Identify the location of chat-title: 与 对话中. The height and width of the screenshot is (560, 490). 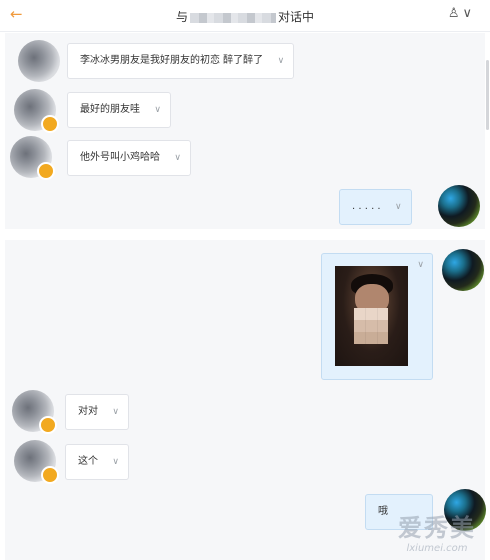
(245, 16).